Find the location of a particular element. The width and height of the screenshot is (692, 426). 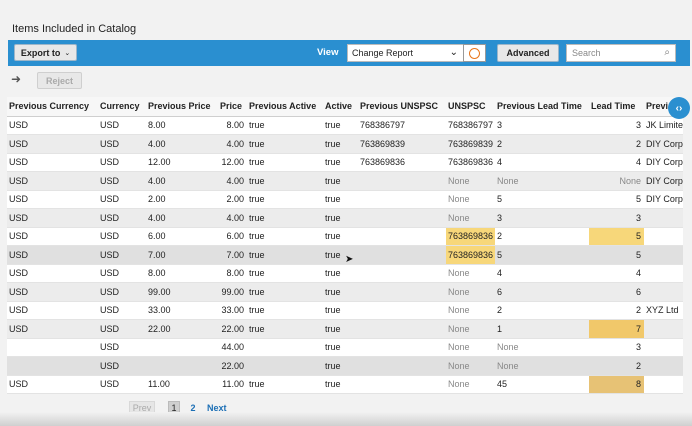

table-row: USD USD 8.00 8.00 true true None 4 4 is located at coordinates (345, 273).